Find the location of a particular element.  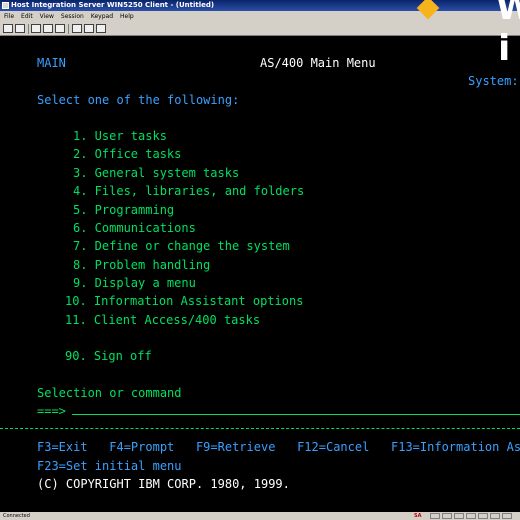

menu-option: 7. Define or change the system is located at coordinates (181, 246).